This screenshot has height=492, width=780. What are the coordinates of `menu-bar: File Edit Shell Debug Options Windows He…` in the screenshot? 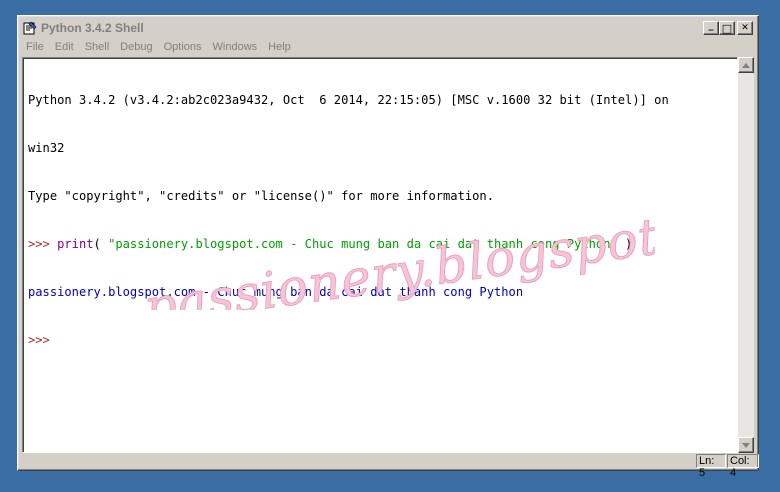 It's located at (388, 47).